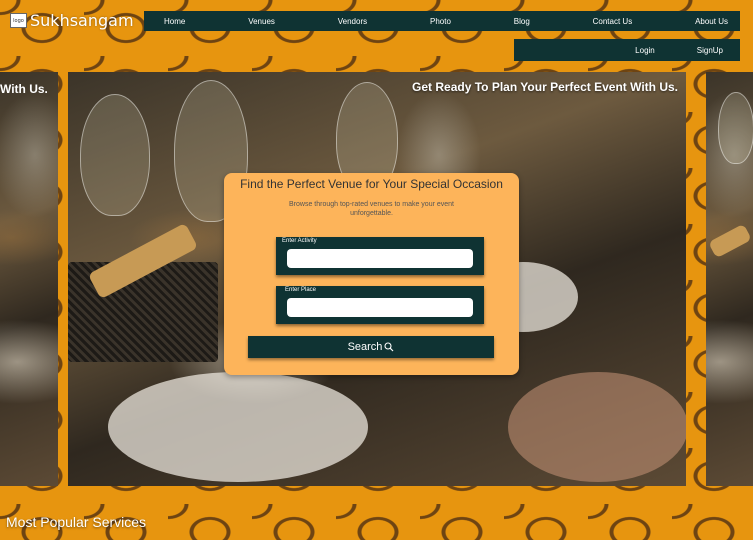  I want to click on search-button: Search, so click(371, 347).